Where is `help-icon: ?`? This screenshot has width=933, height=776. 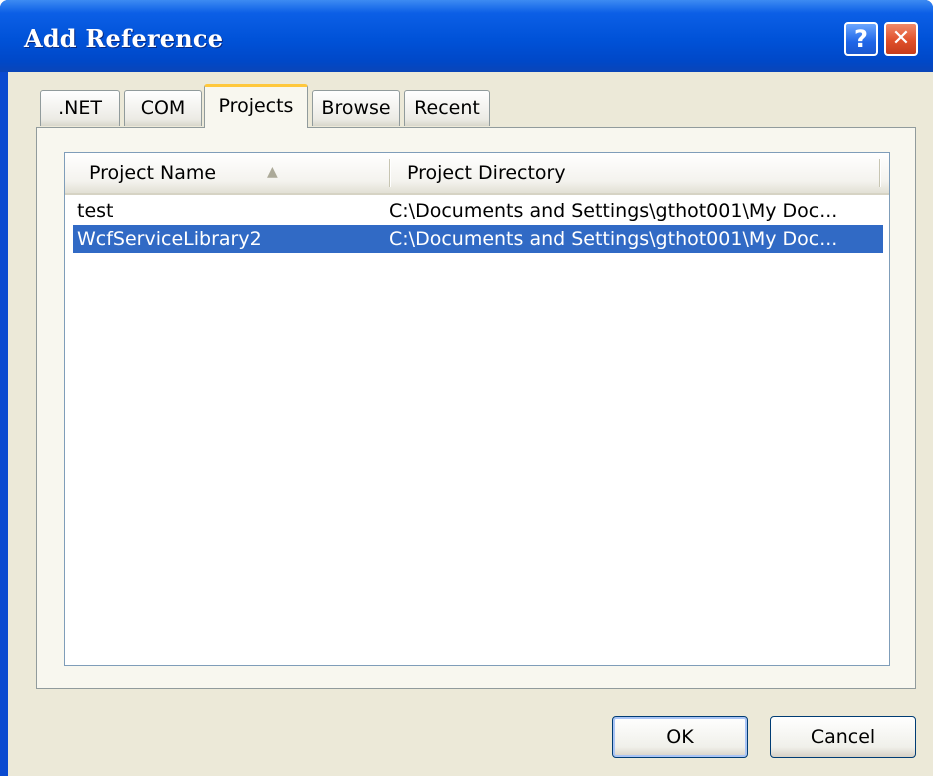 help-icon: ? is located at coordinates (861, 39).